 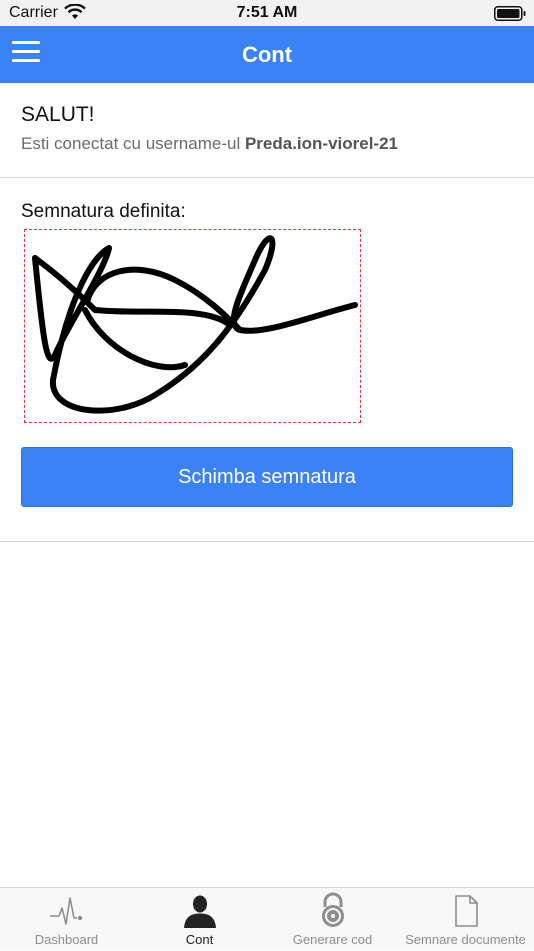 What do you see at coordinates (321, 143) in the screenshot?
I see `username: Preda.ion-viorel-21` at bounding box center [321, 143].